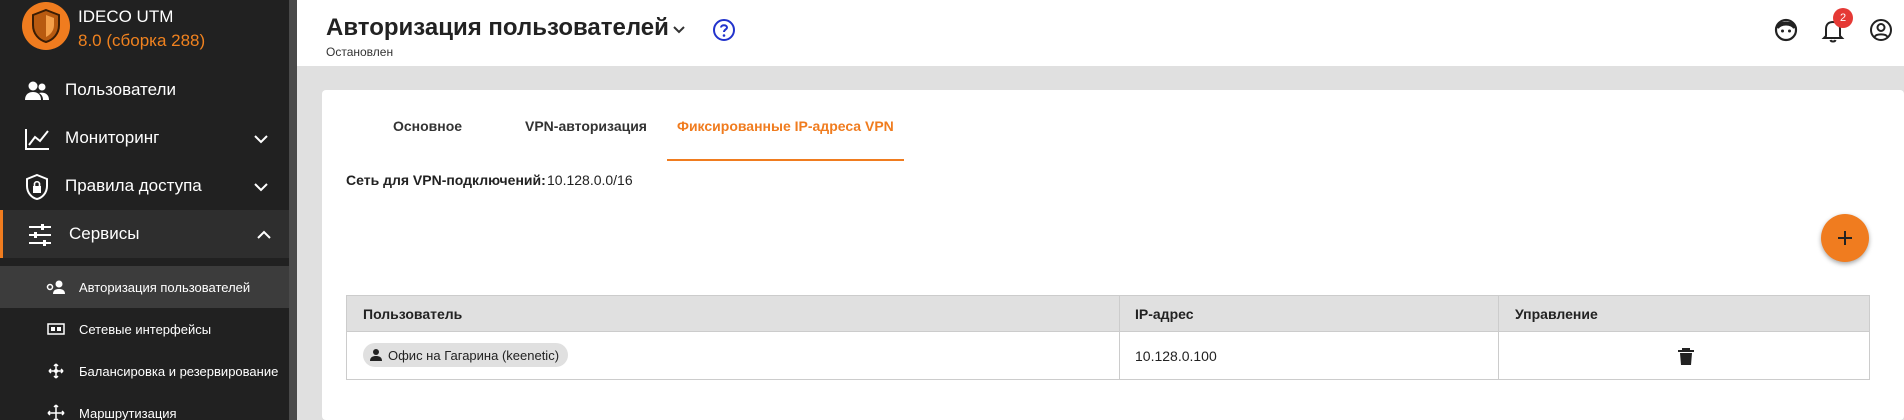 This screenshot has width=1904, height=420. Describe the element at coordinates (56, 287) in the screenshot. I see `user-auth-icon` at that location.